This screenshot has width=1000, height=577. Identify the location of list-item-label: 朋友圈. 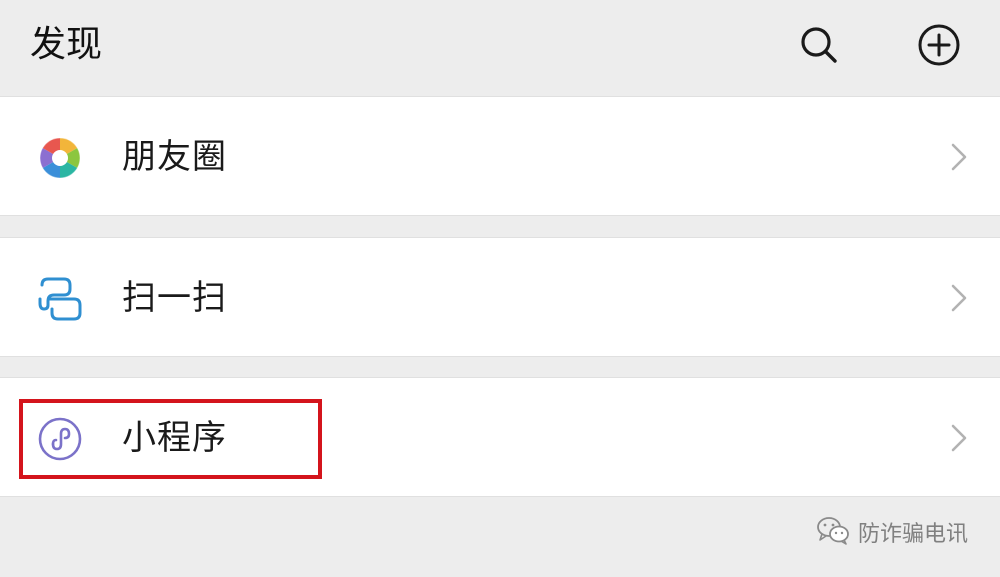
(174, 157).